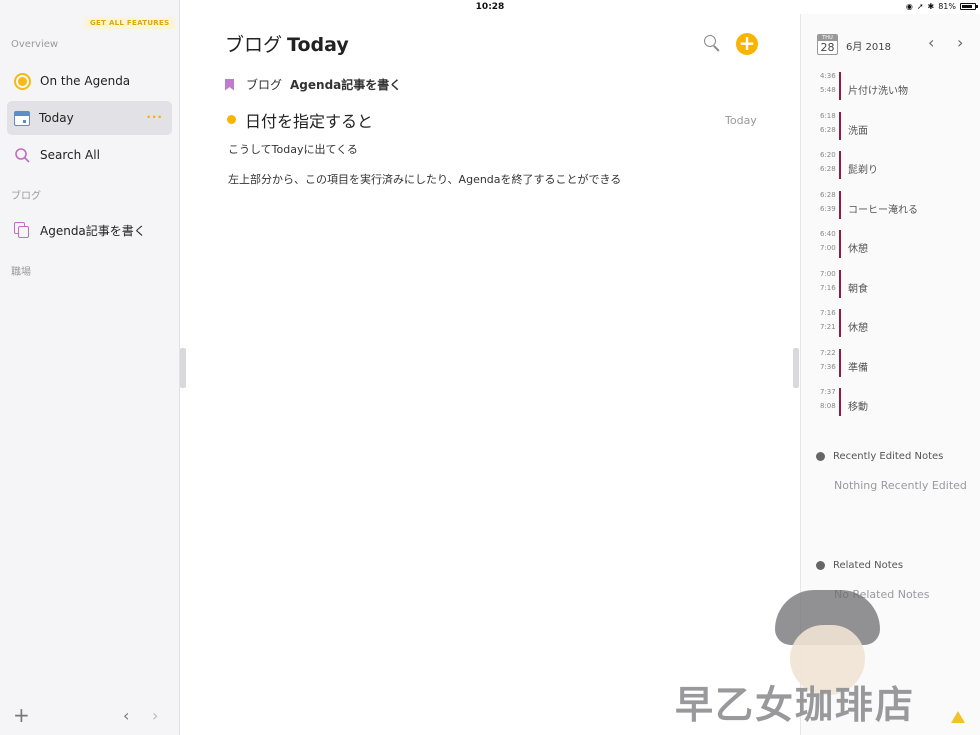  I want to click on event-title: 髭剃り, so click(863, 170).